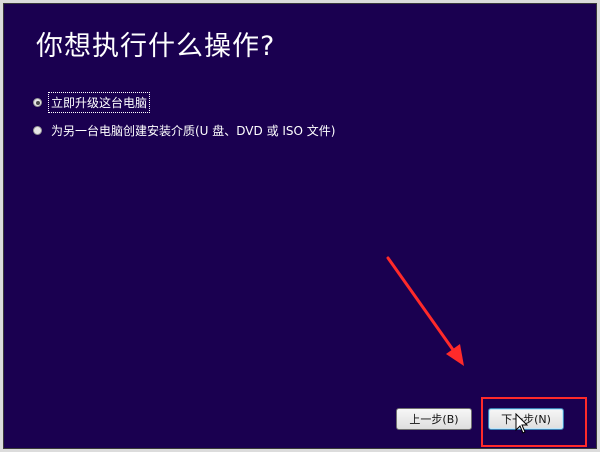 This screenshot has width=600, height=452. I want to click on create-media-option: 为另一台电脑创建安装介质(U 盘、DVD 或 ISO 文件), so click(185, 130).